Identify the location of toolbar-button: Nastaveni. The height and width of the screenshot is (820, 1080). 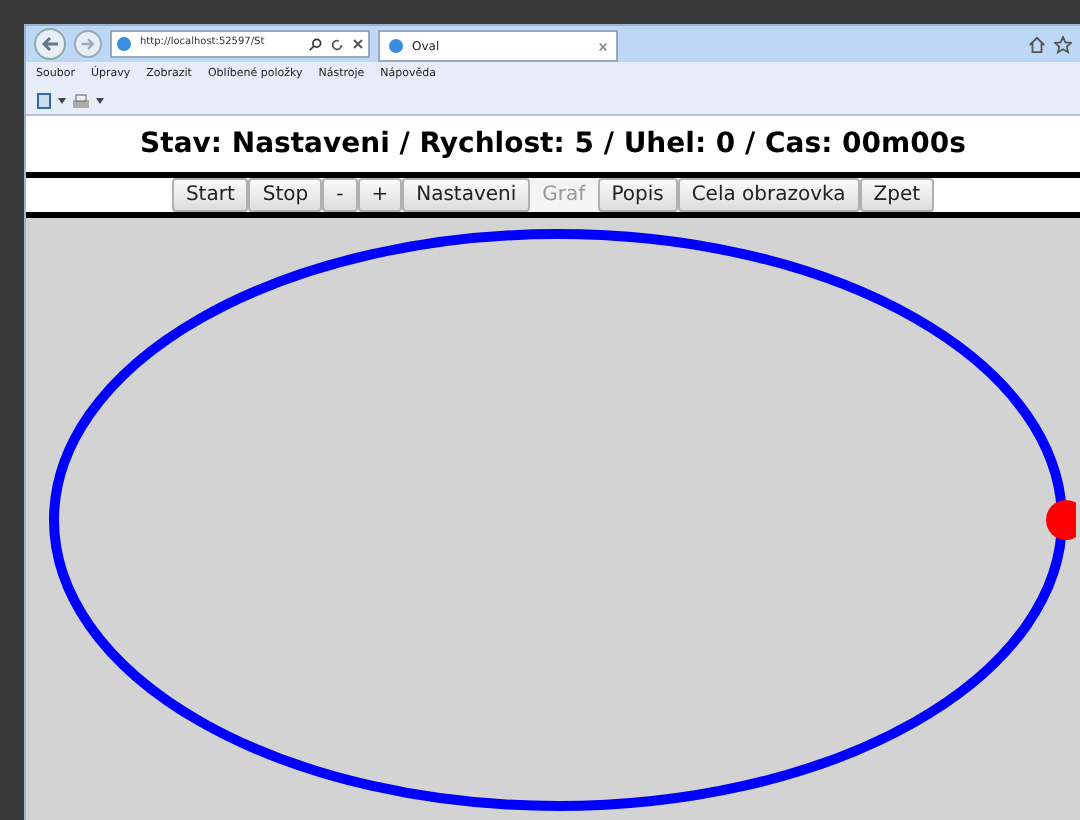
(466, 195).